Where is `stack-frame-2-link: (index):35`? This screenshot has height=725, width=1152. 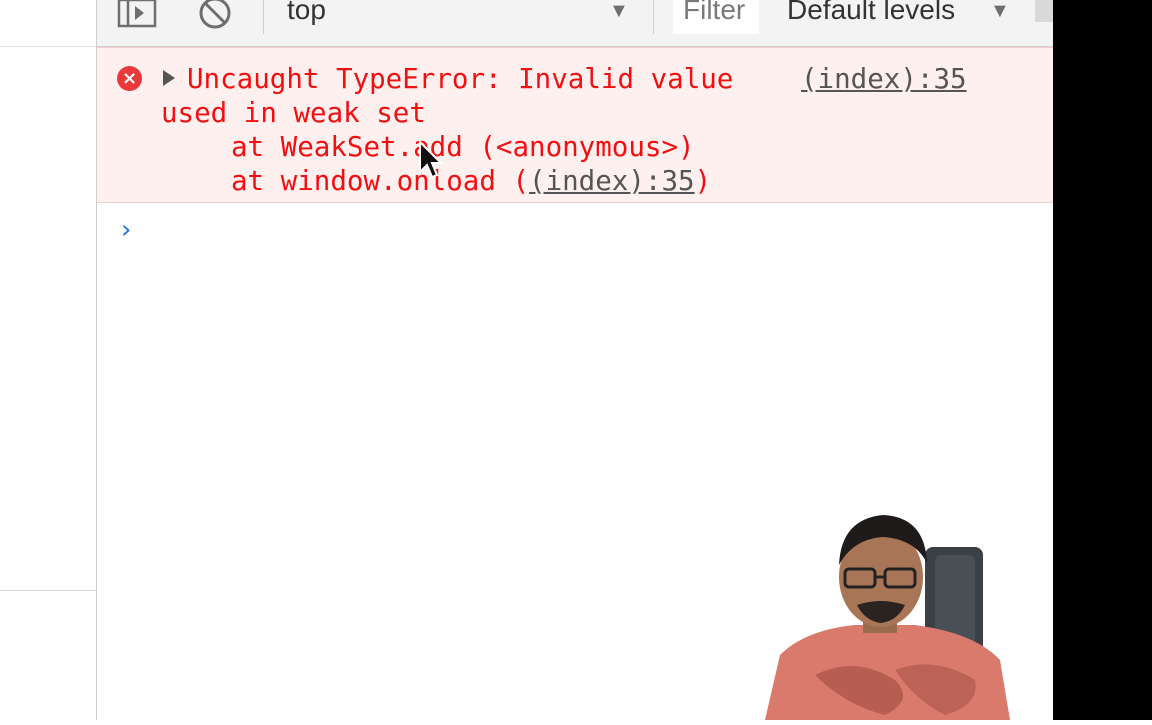 stack-frame-2-link: (index):35 is located at coordinates (612, 181).